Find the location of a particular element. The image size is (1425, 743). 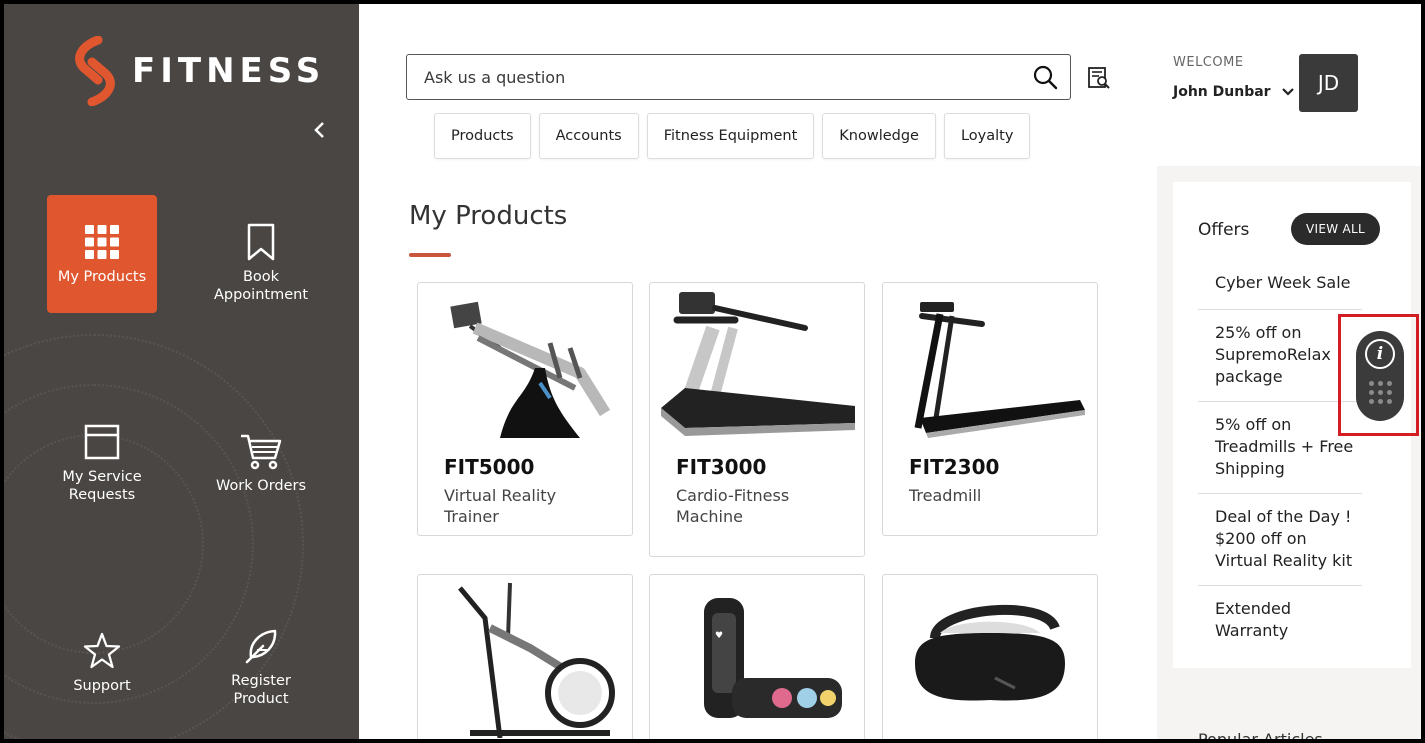

chevron-left-icon is located at coordinates (319, 130).